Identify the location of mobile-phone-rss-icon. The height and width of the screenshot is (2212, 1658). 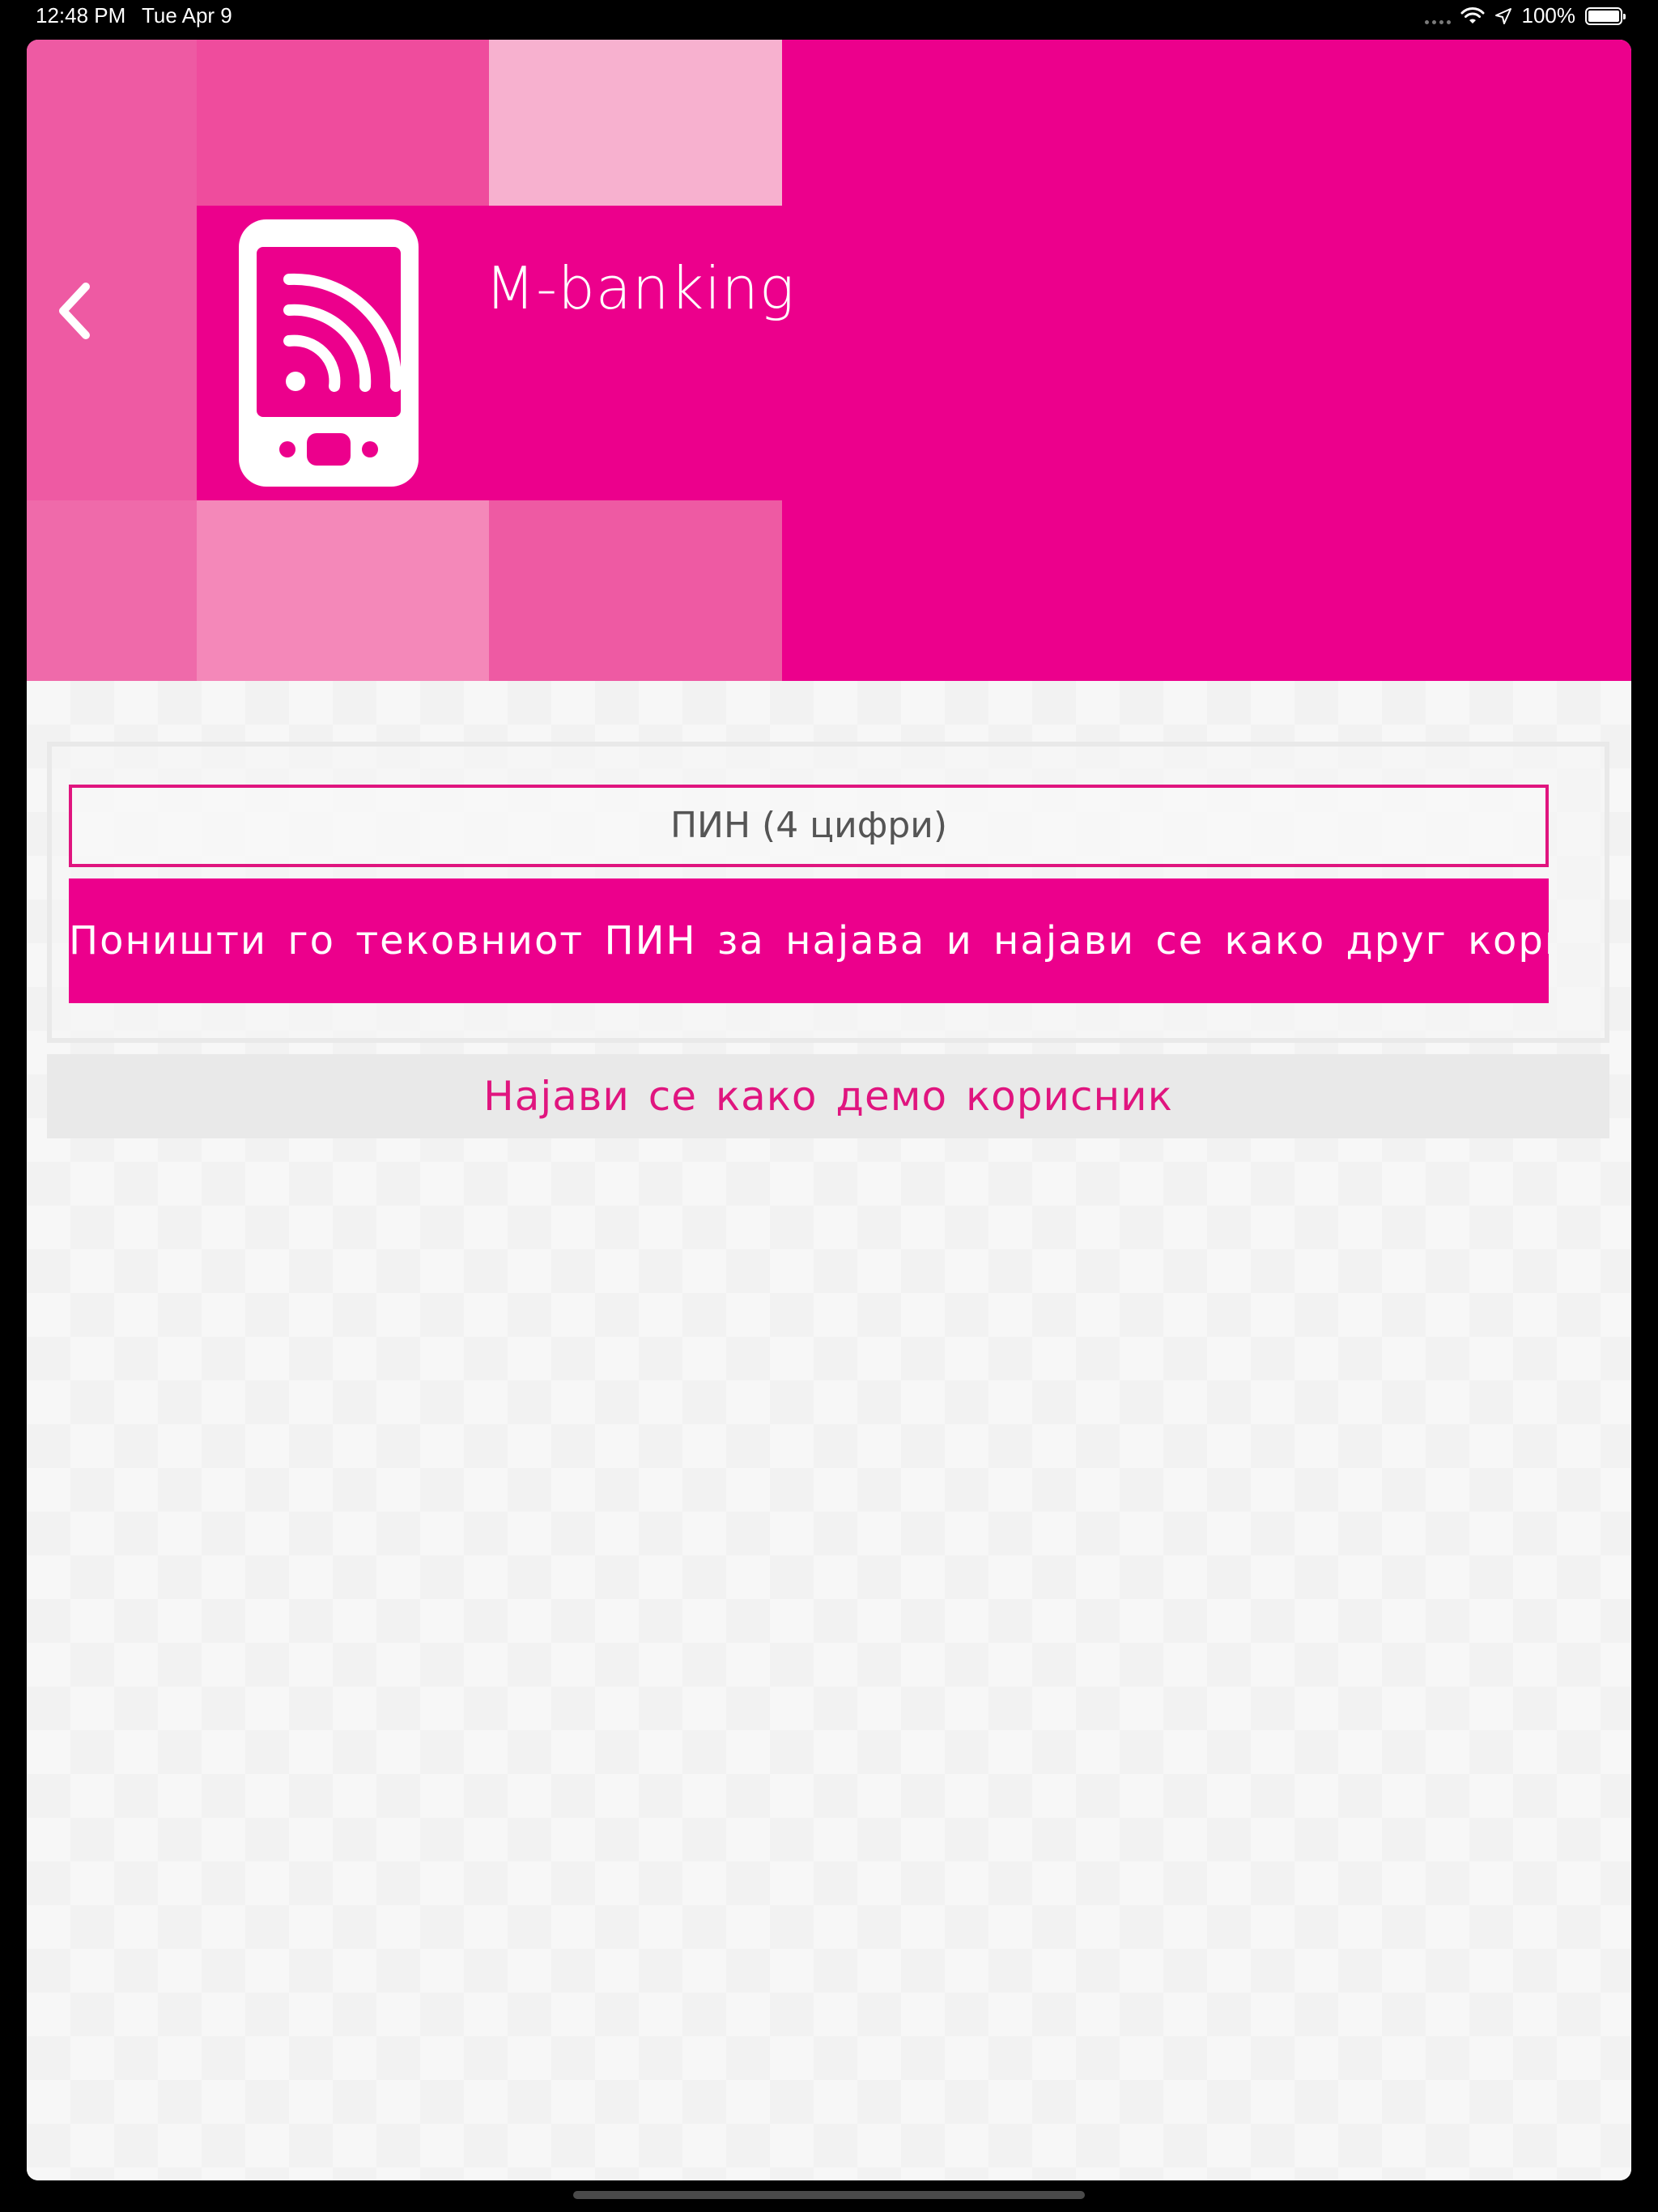
(329, 353).